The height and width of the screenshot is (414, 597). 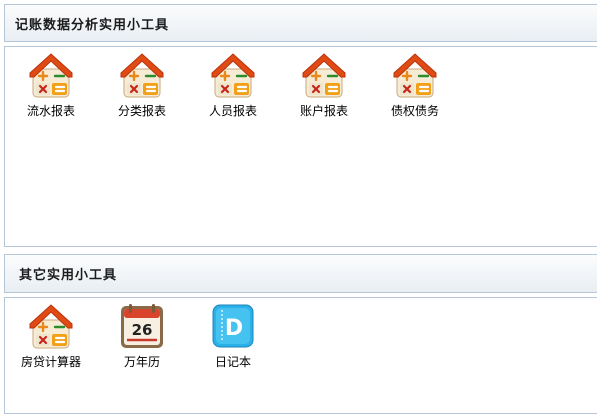 I want to click on tool-member-report: 人员报表, so click(x=233, y=85).